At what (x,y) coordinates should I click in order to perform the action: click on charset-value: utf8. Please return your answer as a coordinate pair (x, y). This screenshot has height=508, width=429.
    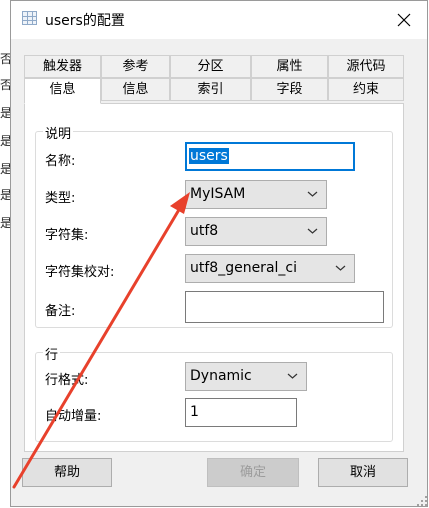
    Looking at the image, I should click on (204, 231).